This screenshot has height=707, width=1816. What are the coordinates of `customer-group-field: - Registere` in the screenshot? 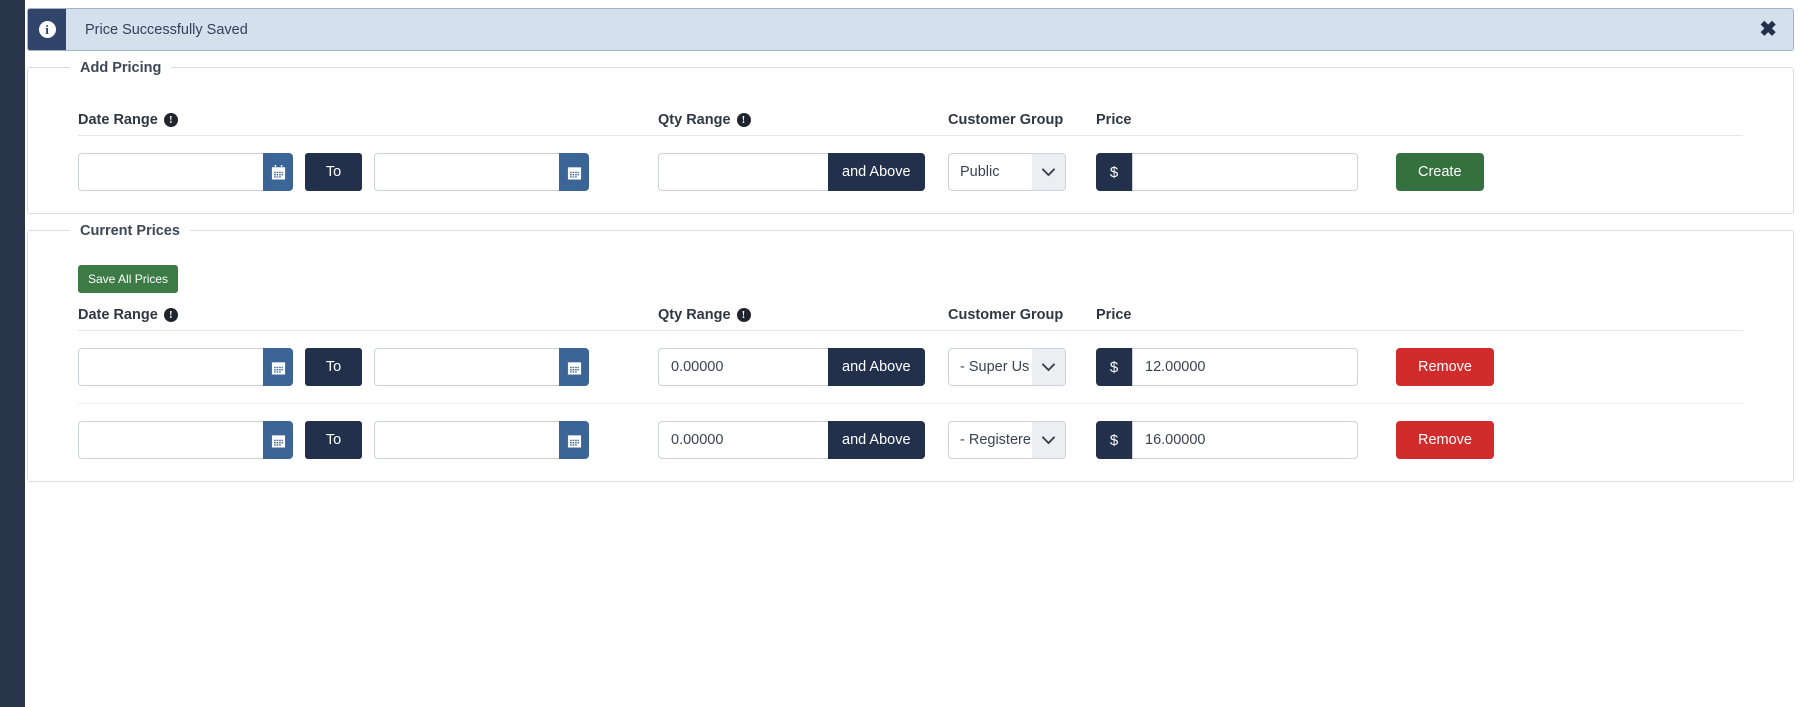 It's located at (1022, 440).